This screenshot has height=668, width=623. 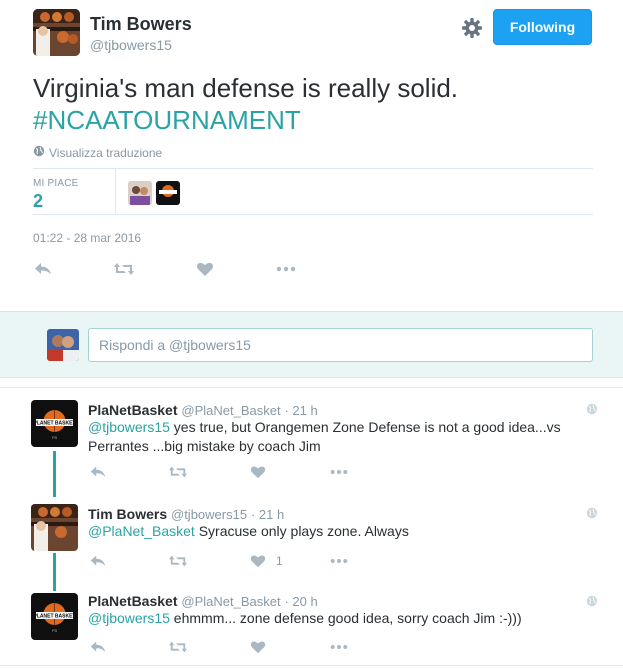 What do you see at coordinates (38, 201) in the screenshot?
I see `likes-count: 2` at bounding box center [38, 201].